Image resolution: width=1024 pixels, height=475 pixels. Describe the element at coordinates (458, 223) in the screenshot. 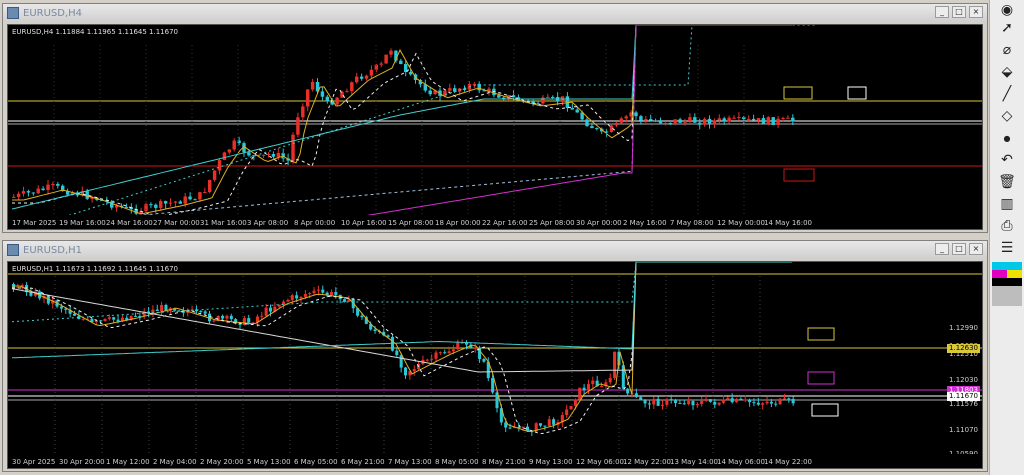

I see `h4-time-label: 18 Apr 00:00` at that location.